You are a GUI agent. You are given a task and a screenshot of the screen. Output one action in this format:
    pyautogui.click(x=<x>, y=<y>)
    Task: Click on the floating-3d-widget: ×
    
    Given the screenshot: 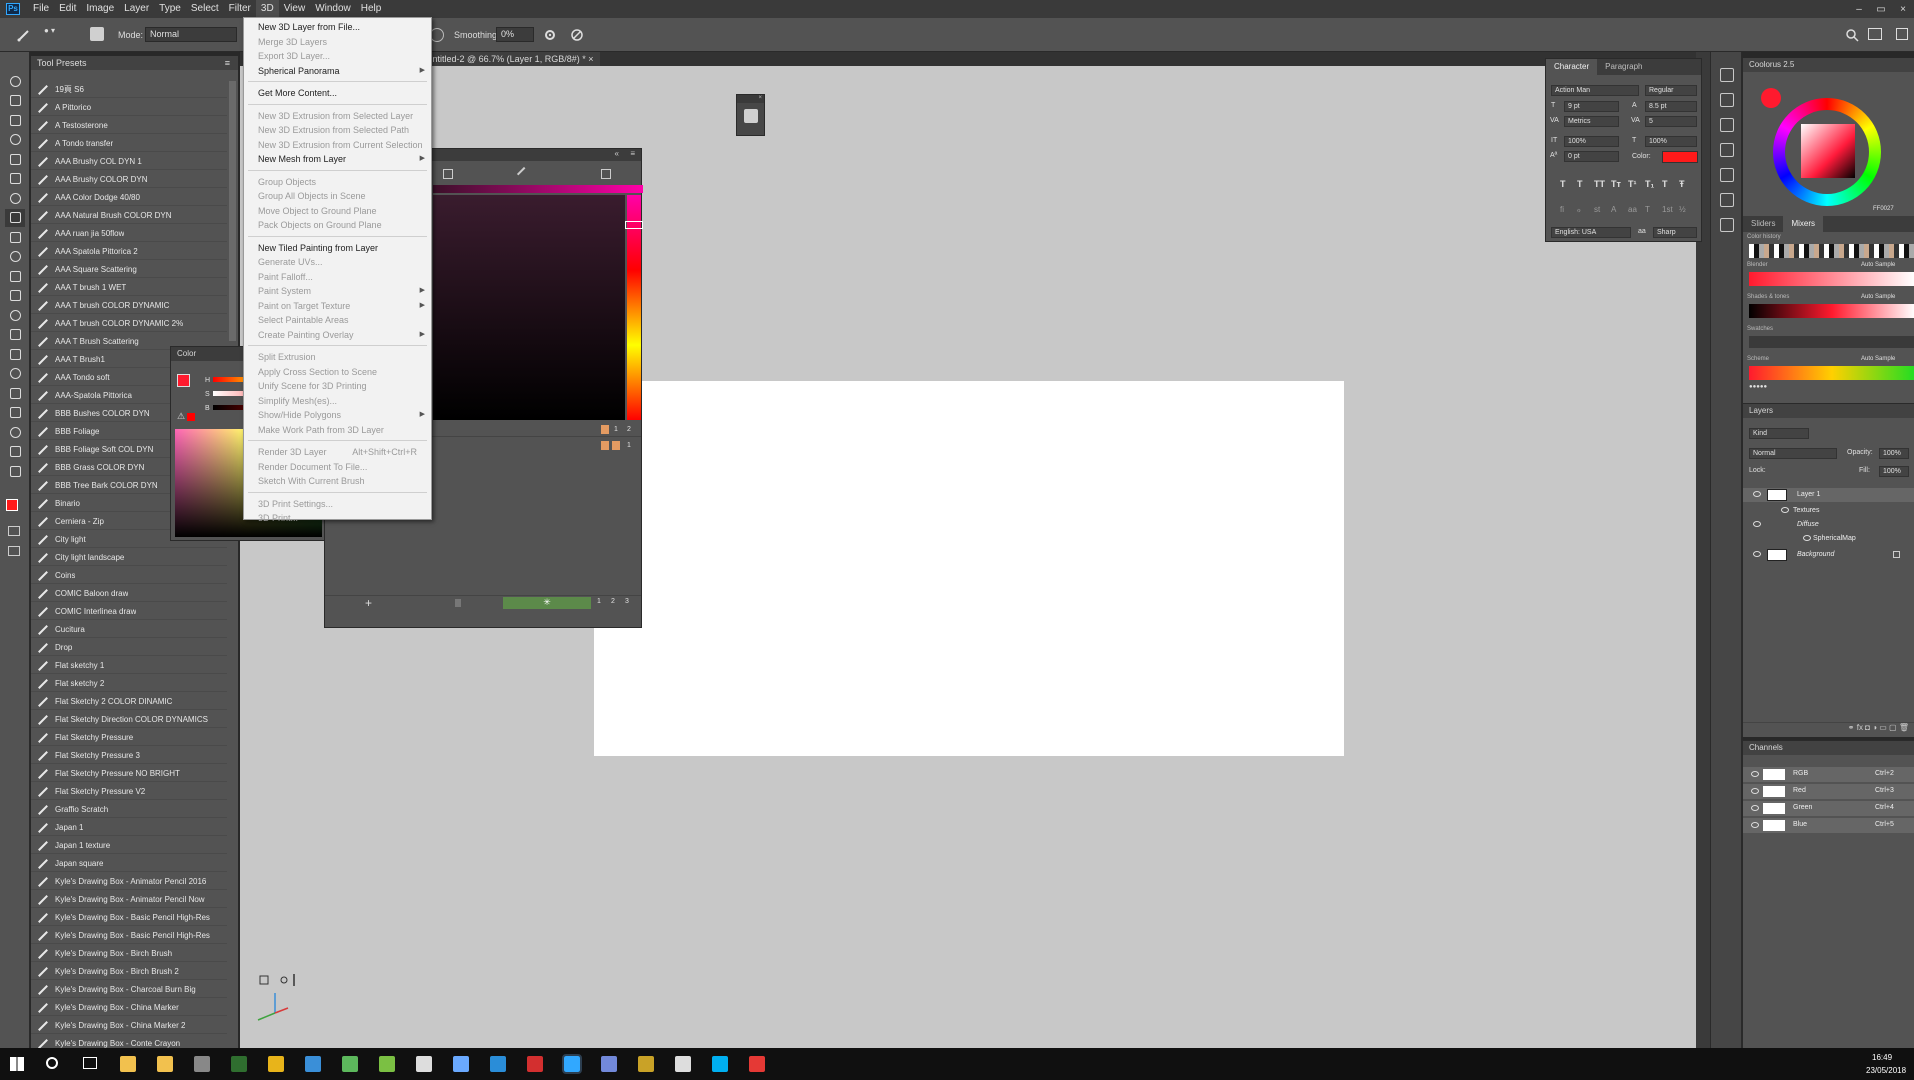 What is the action you would take?
    pyautogui.click(x=750, y=115)
    